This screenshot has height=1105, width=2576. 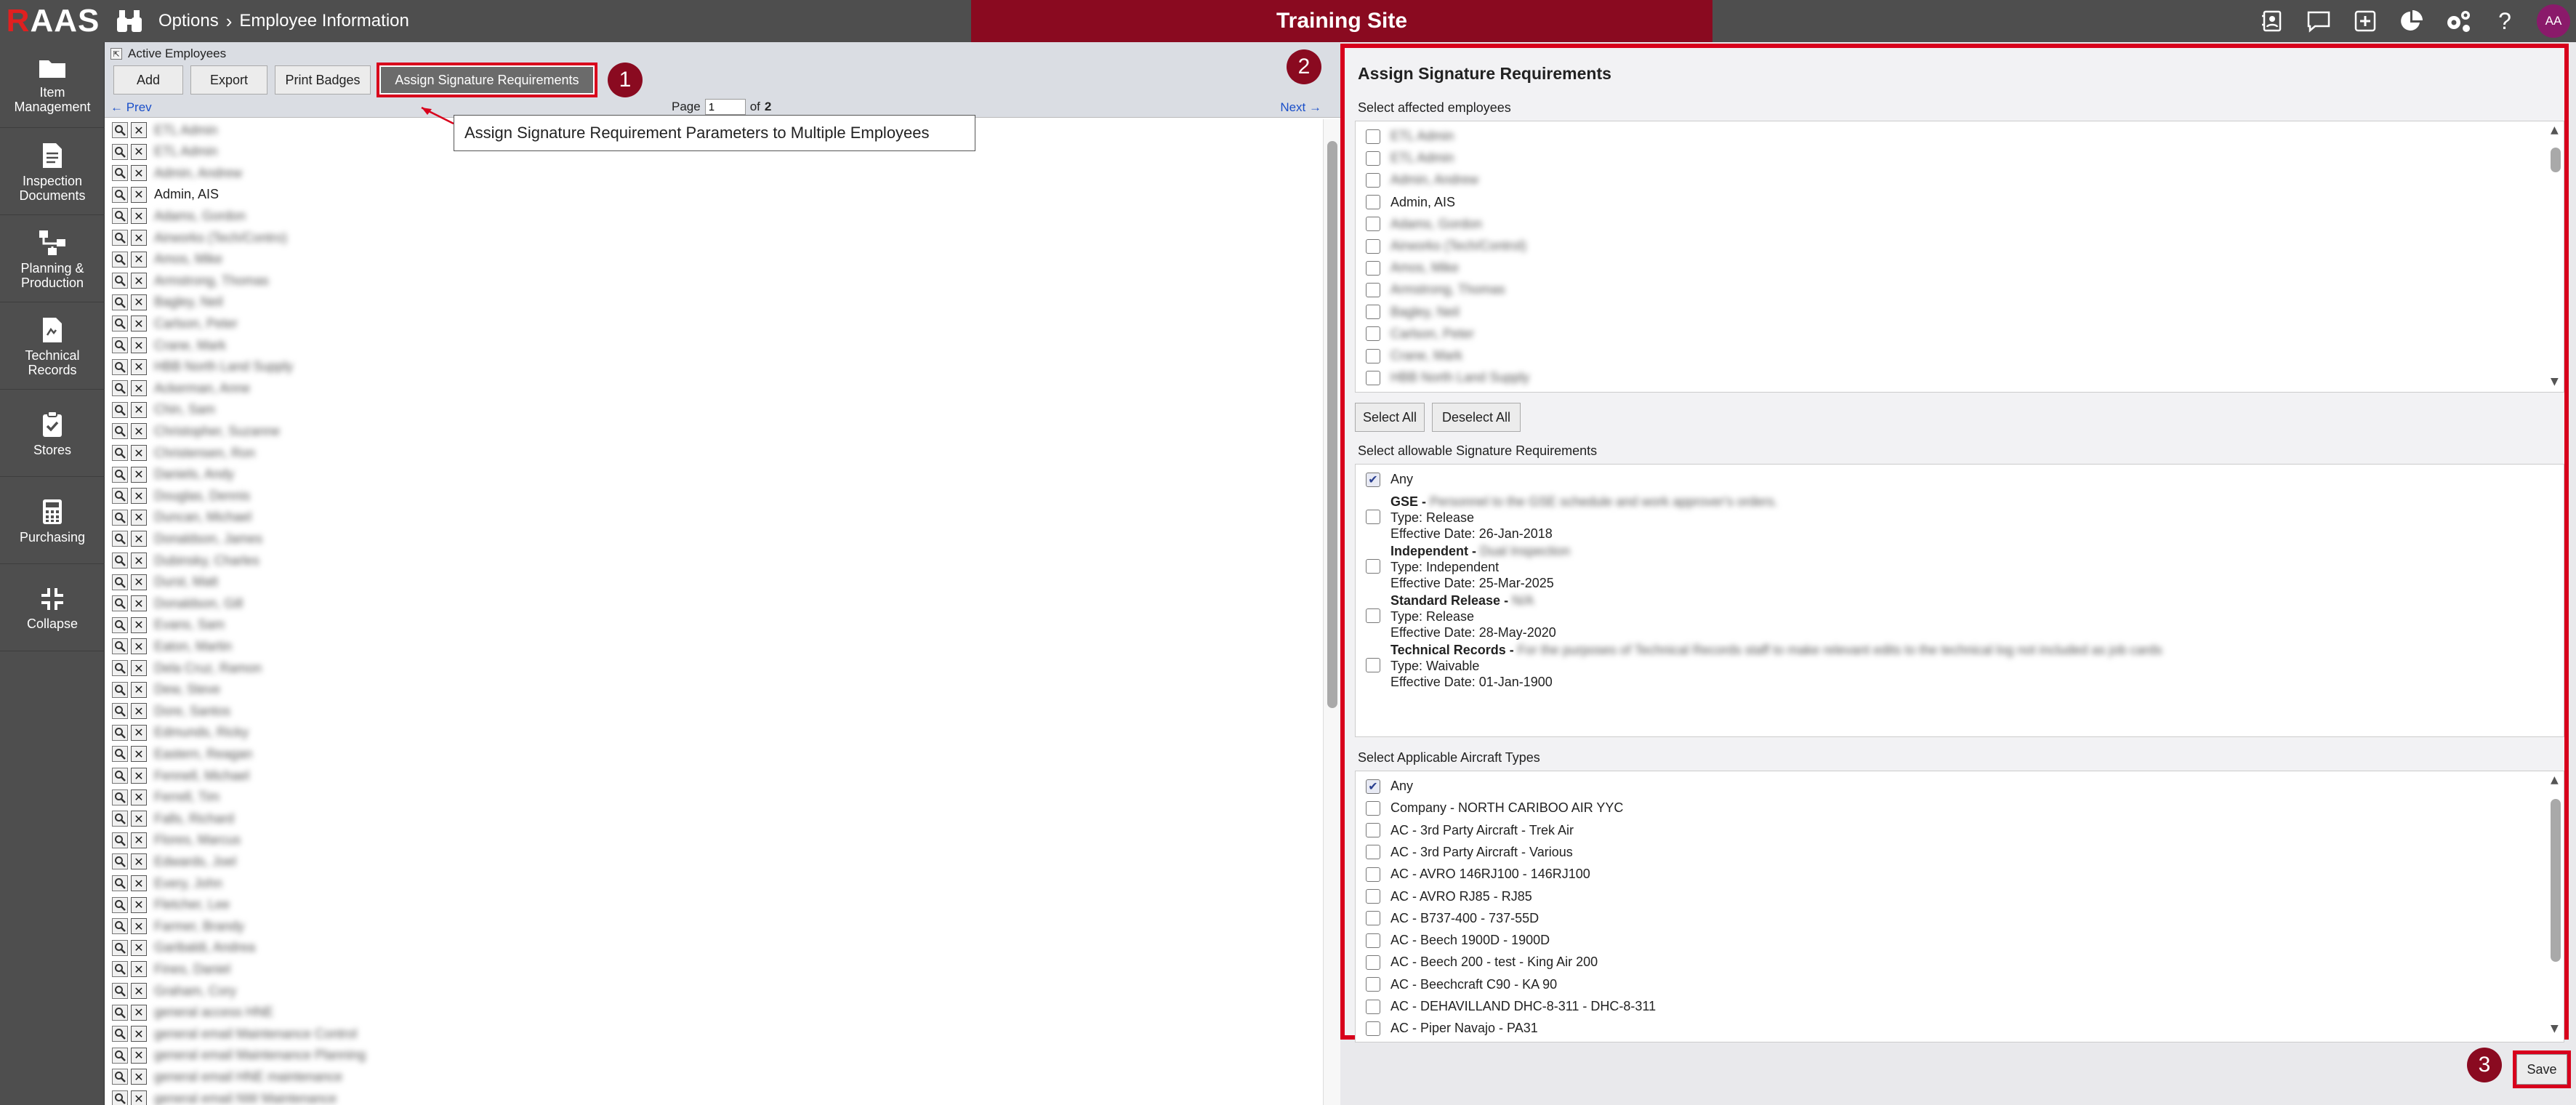 What do you see at coordinates (189, 624) in the screenshot?
I see `employee-name: Evans, Sam` at bounding box center [189, 624].